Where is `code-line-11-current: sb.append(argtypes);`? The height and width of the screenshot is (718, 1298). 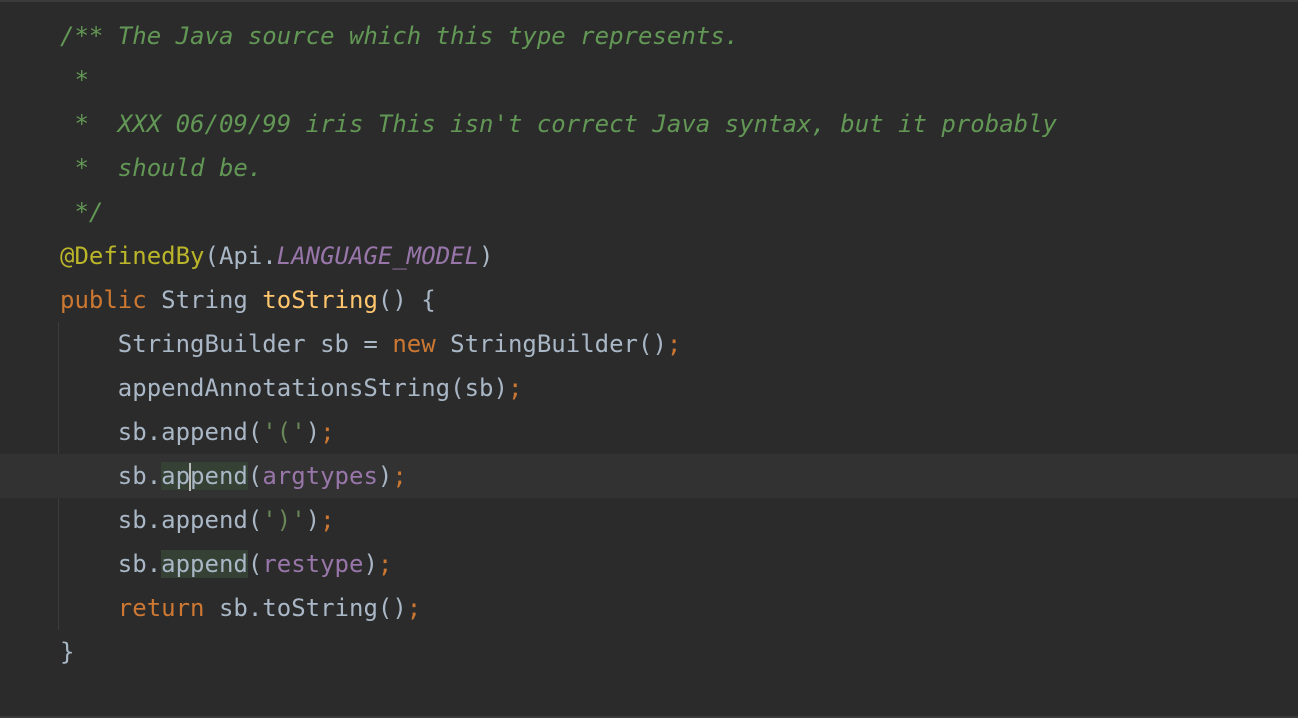
code-line-11-current: sb.append(argtypes); is located at coordinates (649, 476).